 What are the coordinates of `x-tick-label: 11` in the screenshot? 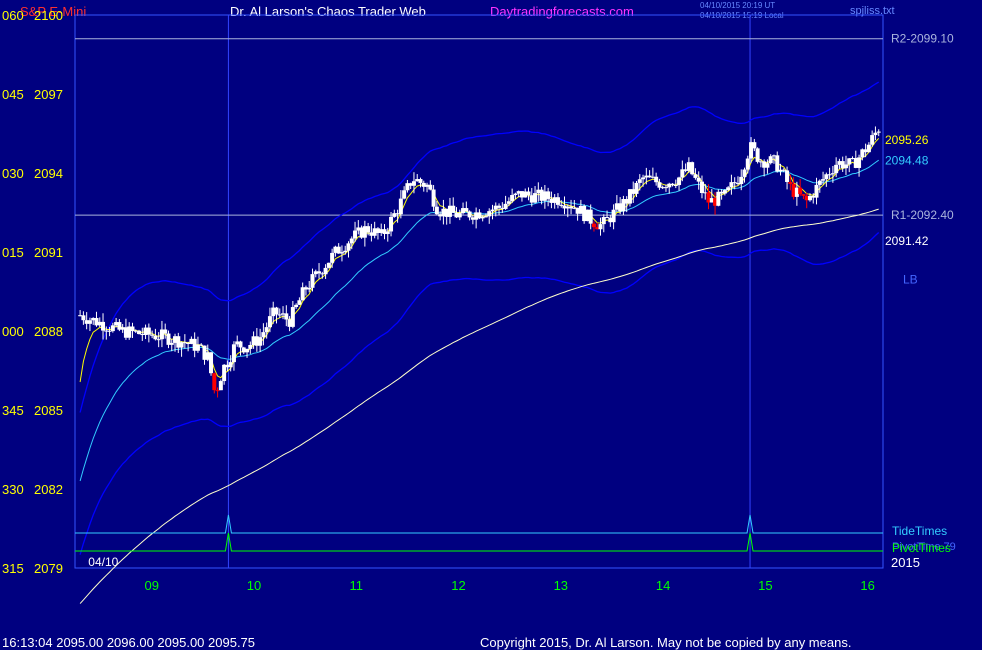 It's located at (357, 585).